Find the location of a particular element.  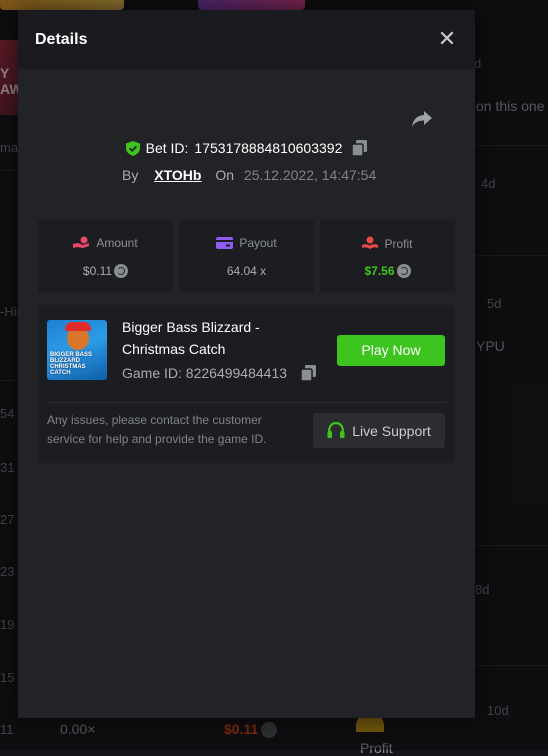

game-thumbnail: BIGGER BASS BLIZZARD CHRISTMAS CATCH is located at coordinates (77, 350).